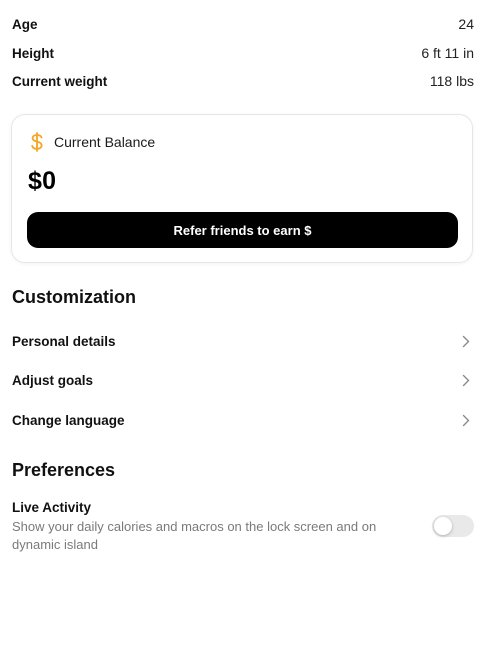  What do you see at coordinates (242, 341) in the screenshot?
I see `nav-item-personal-details: Personal details` at bounding box center [242, 341].